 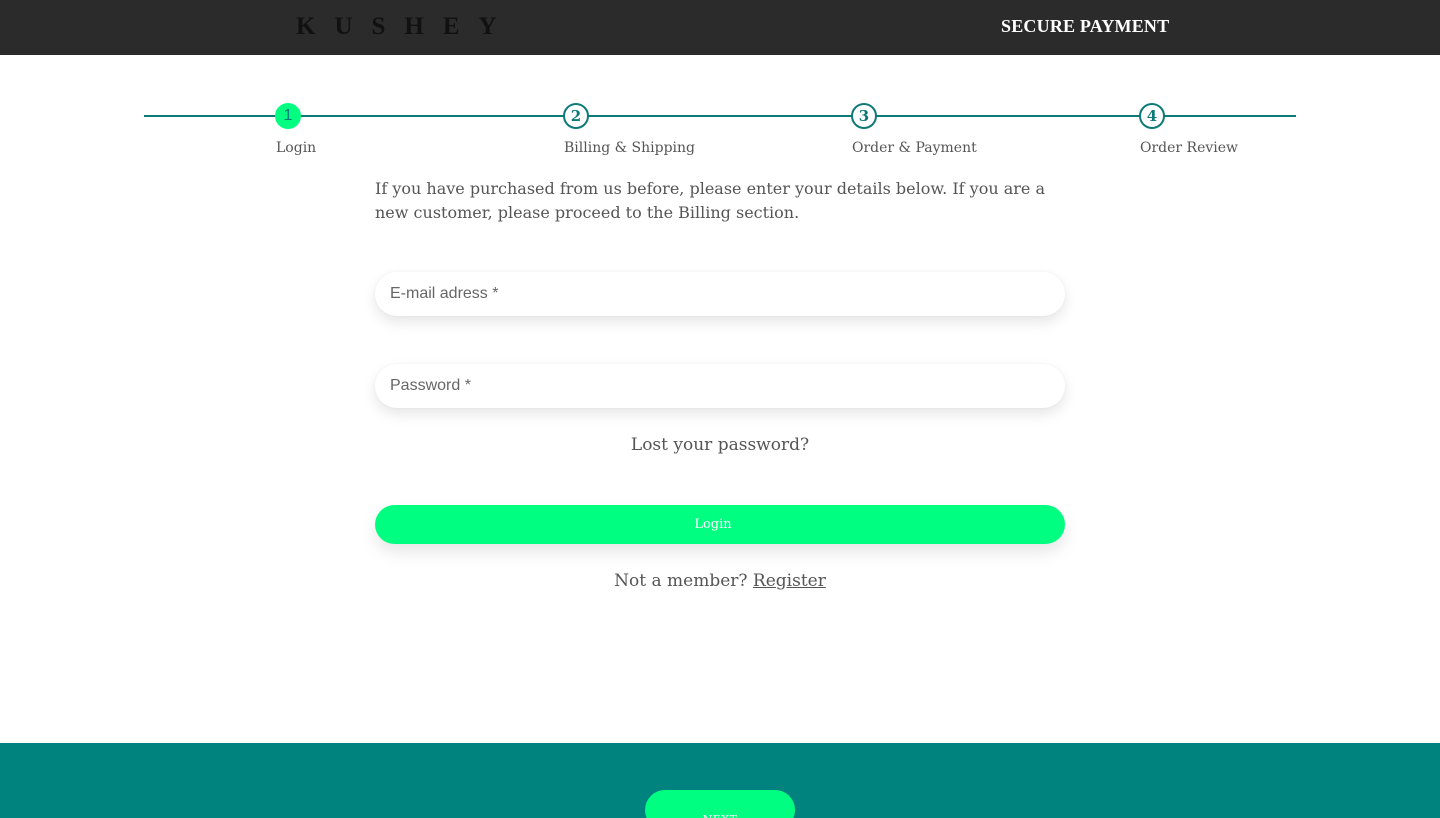 I want to click on password-field, so click(x=720, y=386).